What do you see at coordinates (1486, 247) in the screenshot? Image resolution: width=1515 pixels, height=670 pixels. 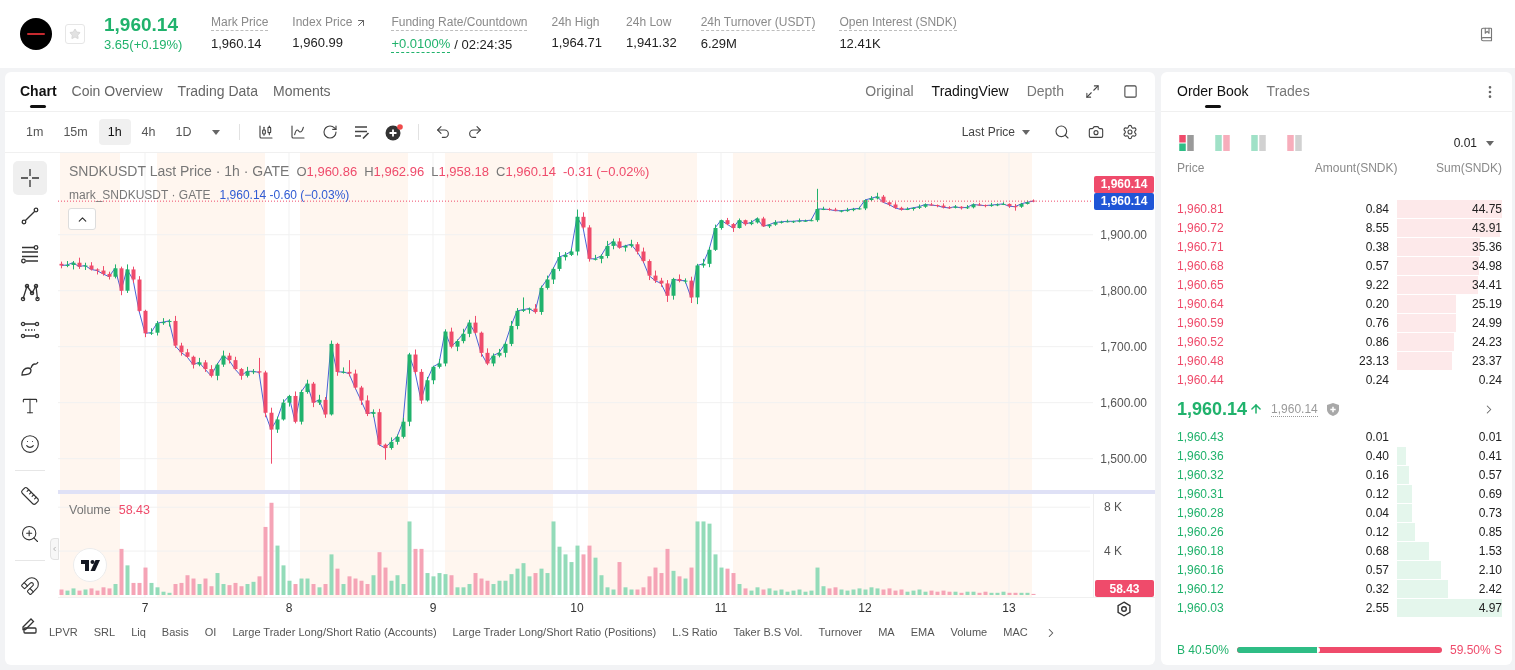 I see `order-sum: 35.36` at bounding box center [1486, 247].